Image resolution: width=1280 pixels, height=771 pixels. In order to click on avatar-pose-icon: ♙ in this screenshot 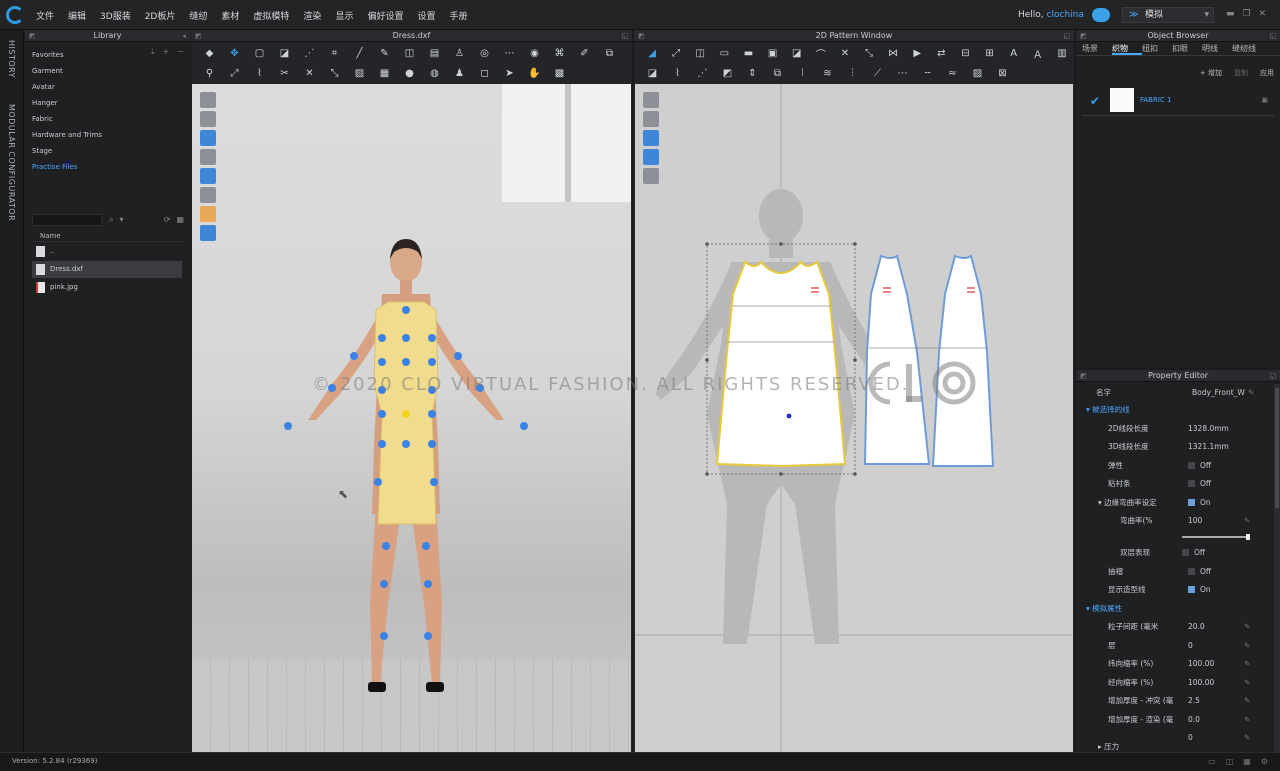, I will do `click(459, 53)`.